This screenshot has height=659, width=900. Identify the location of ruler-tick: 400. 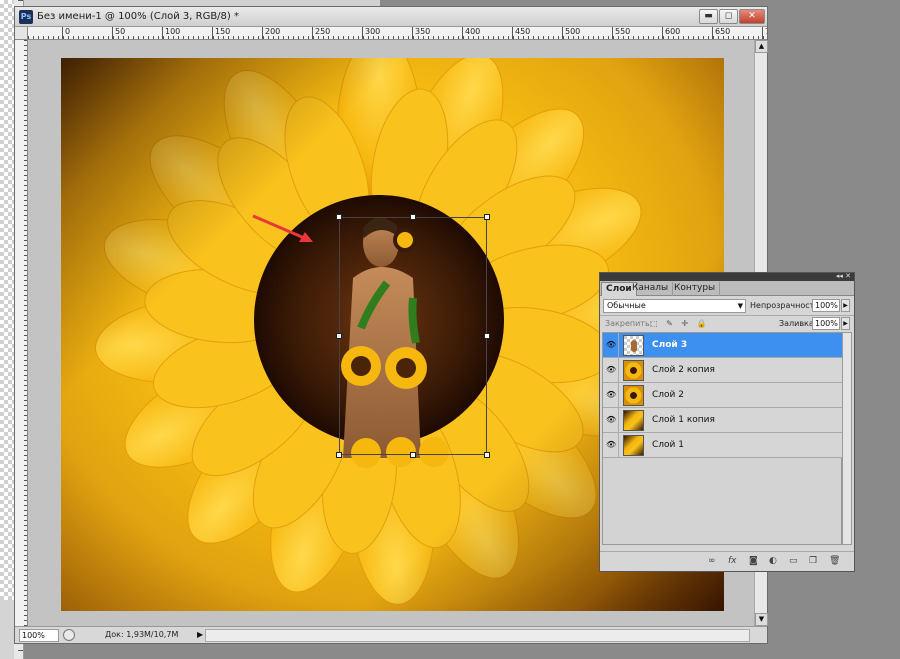
(471, 33).